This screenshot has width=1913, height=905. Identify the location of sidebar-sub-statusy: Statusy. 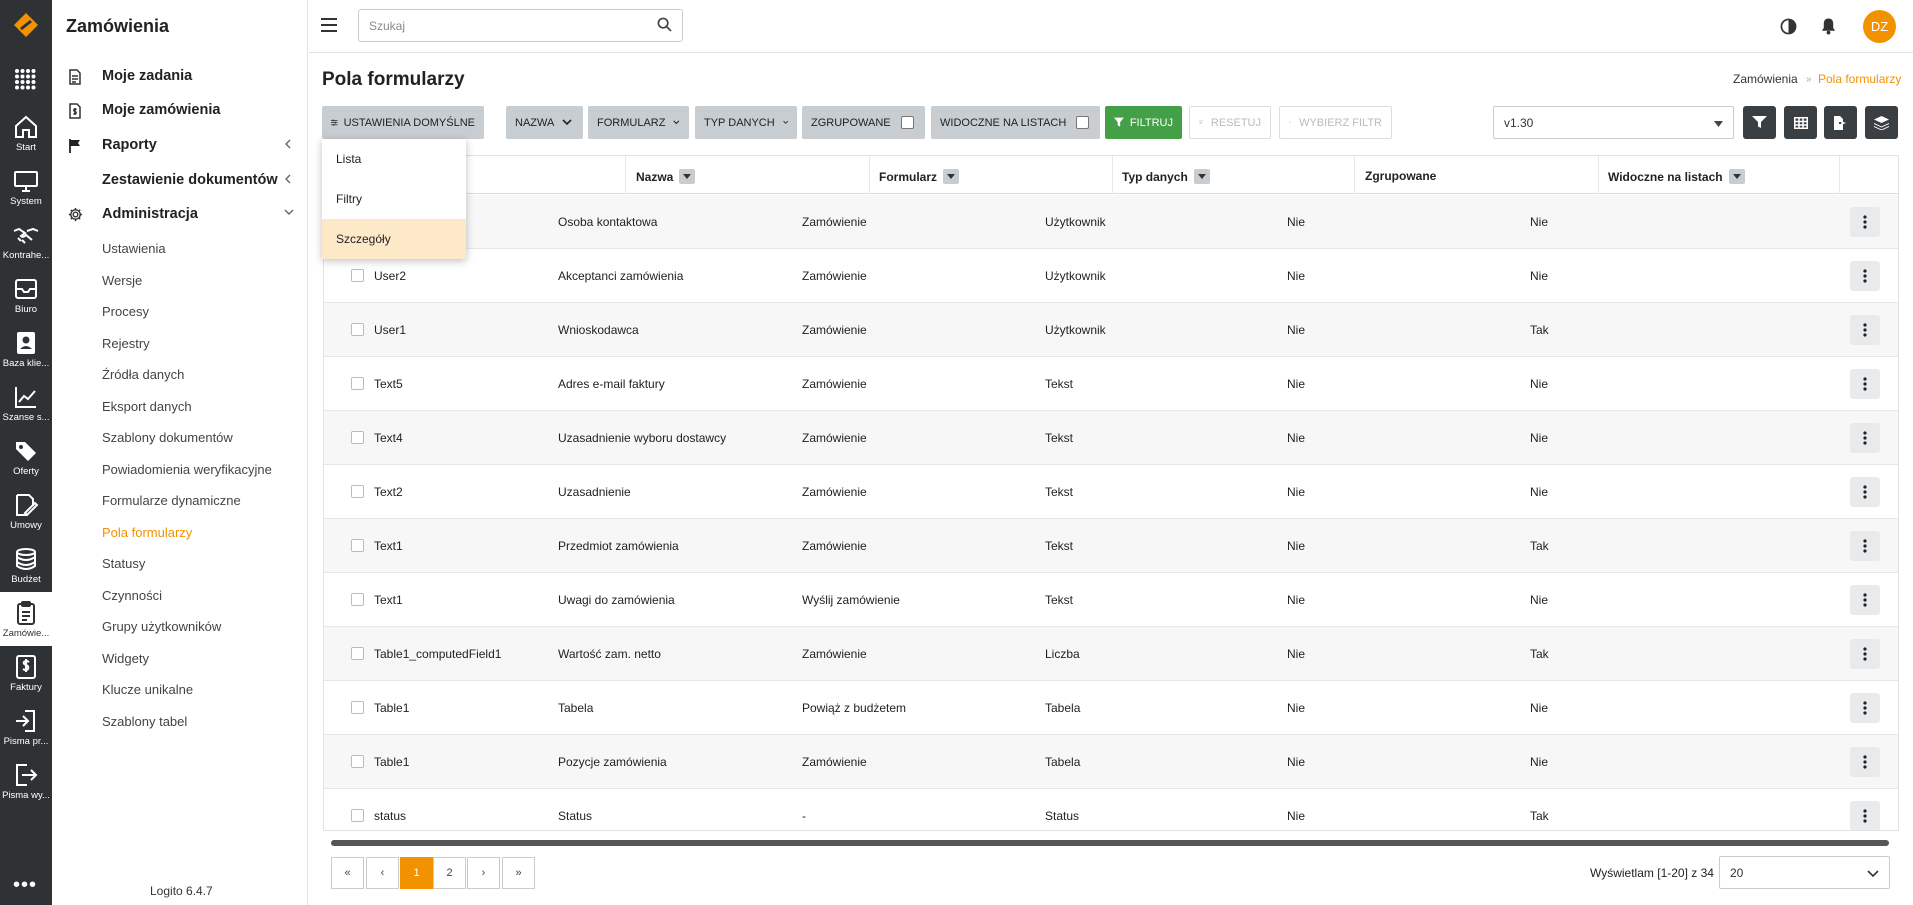
(123, 564).